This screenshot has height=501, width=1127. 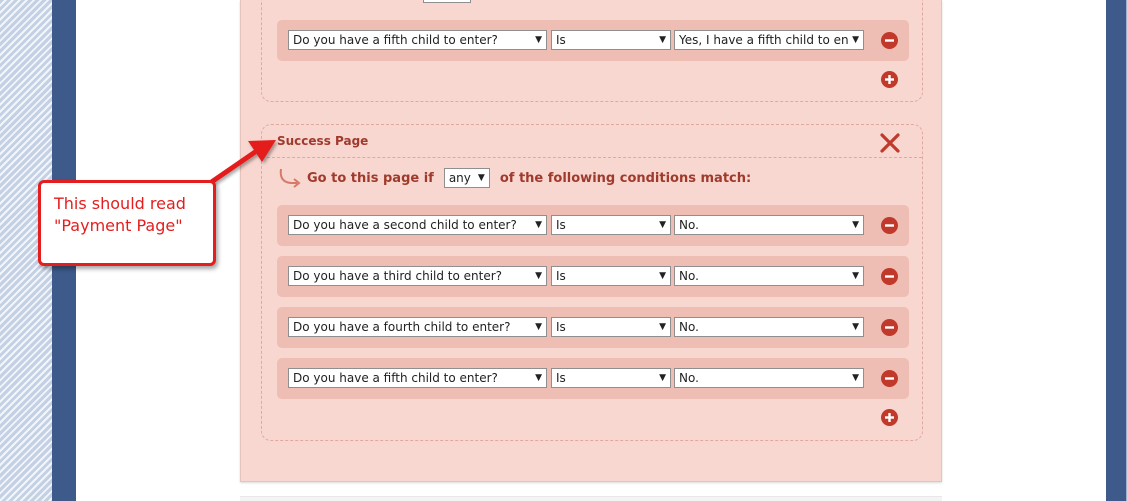 I want to click on delete-rule-button, so click(x=890, y=143).